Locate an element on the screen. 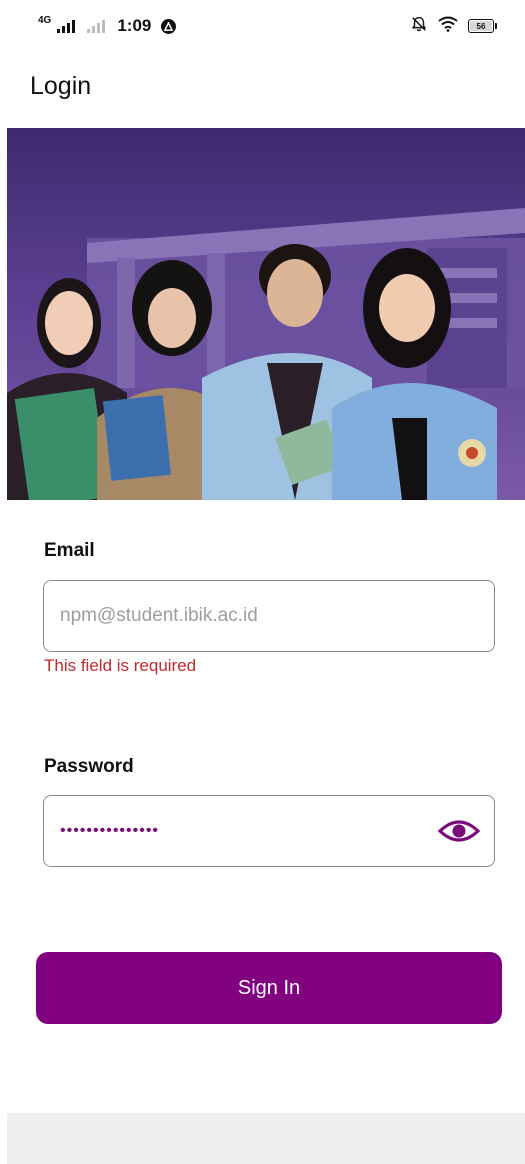 This screenshot has width=525, height=1164. email-error-message: This field is required is located at coordinates (120, 665).